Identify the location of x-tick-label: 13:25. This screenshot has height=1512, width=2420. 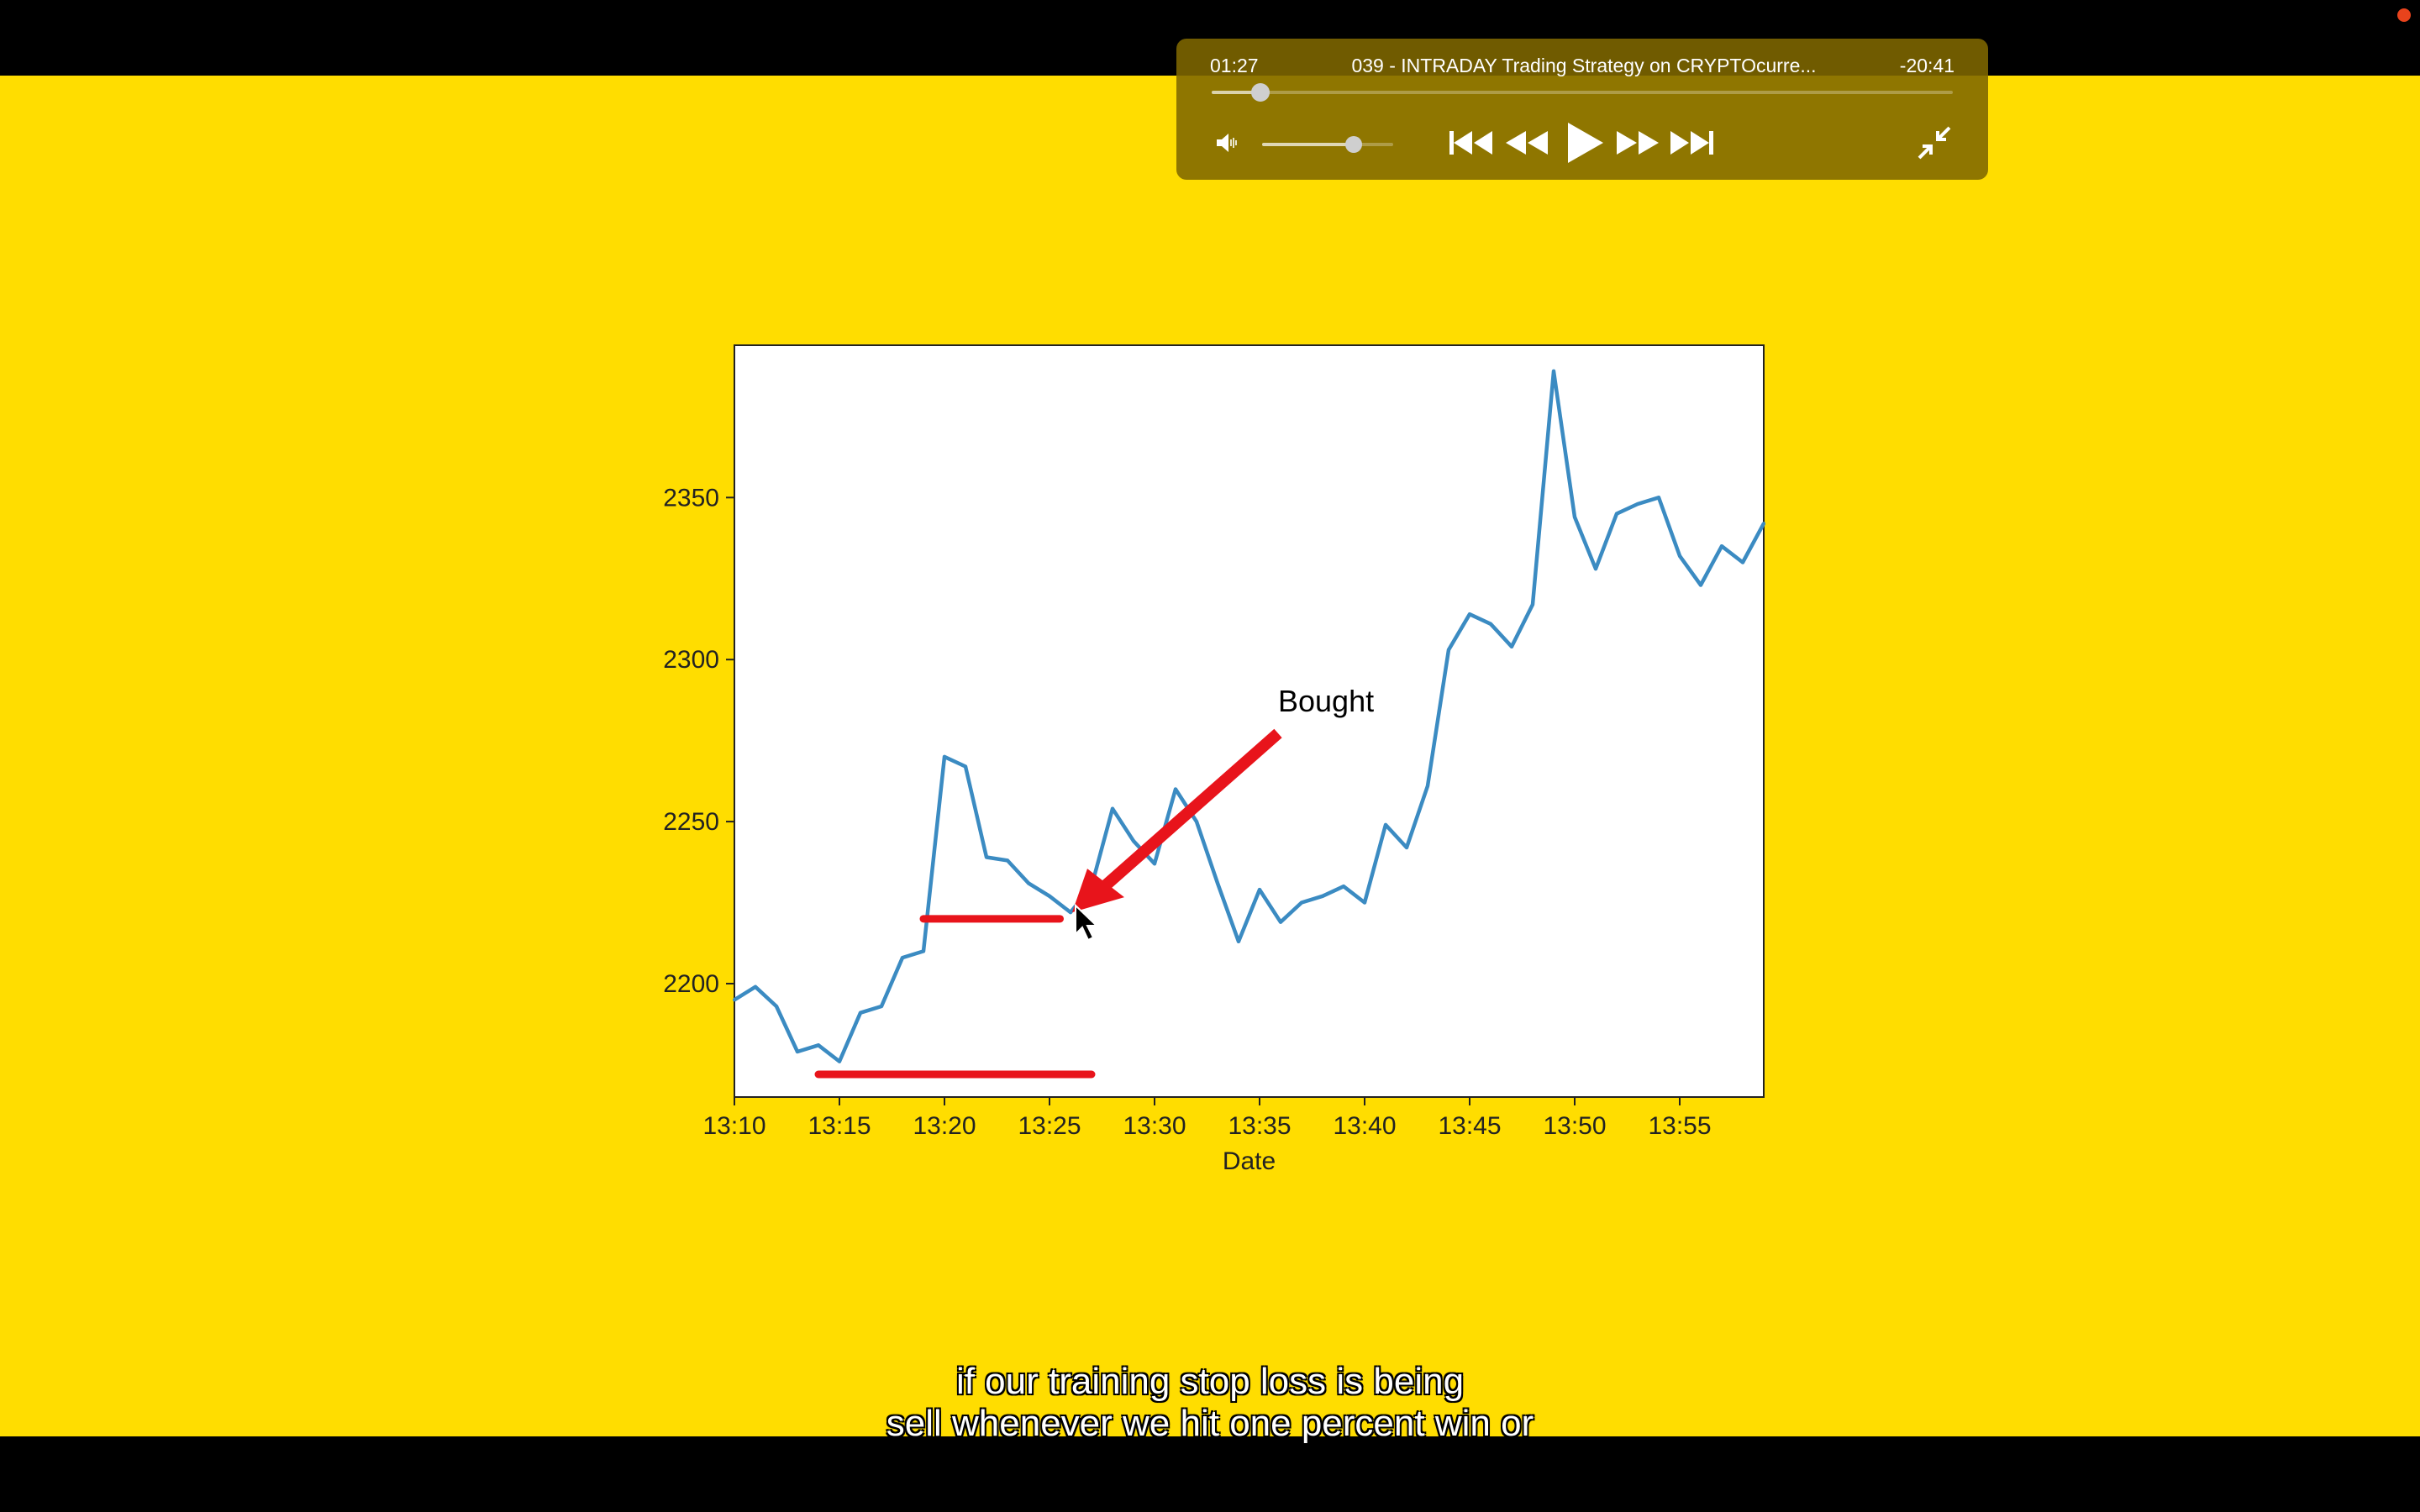
(1049, 1126).